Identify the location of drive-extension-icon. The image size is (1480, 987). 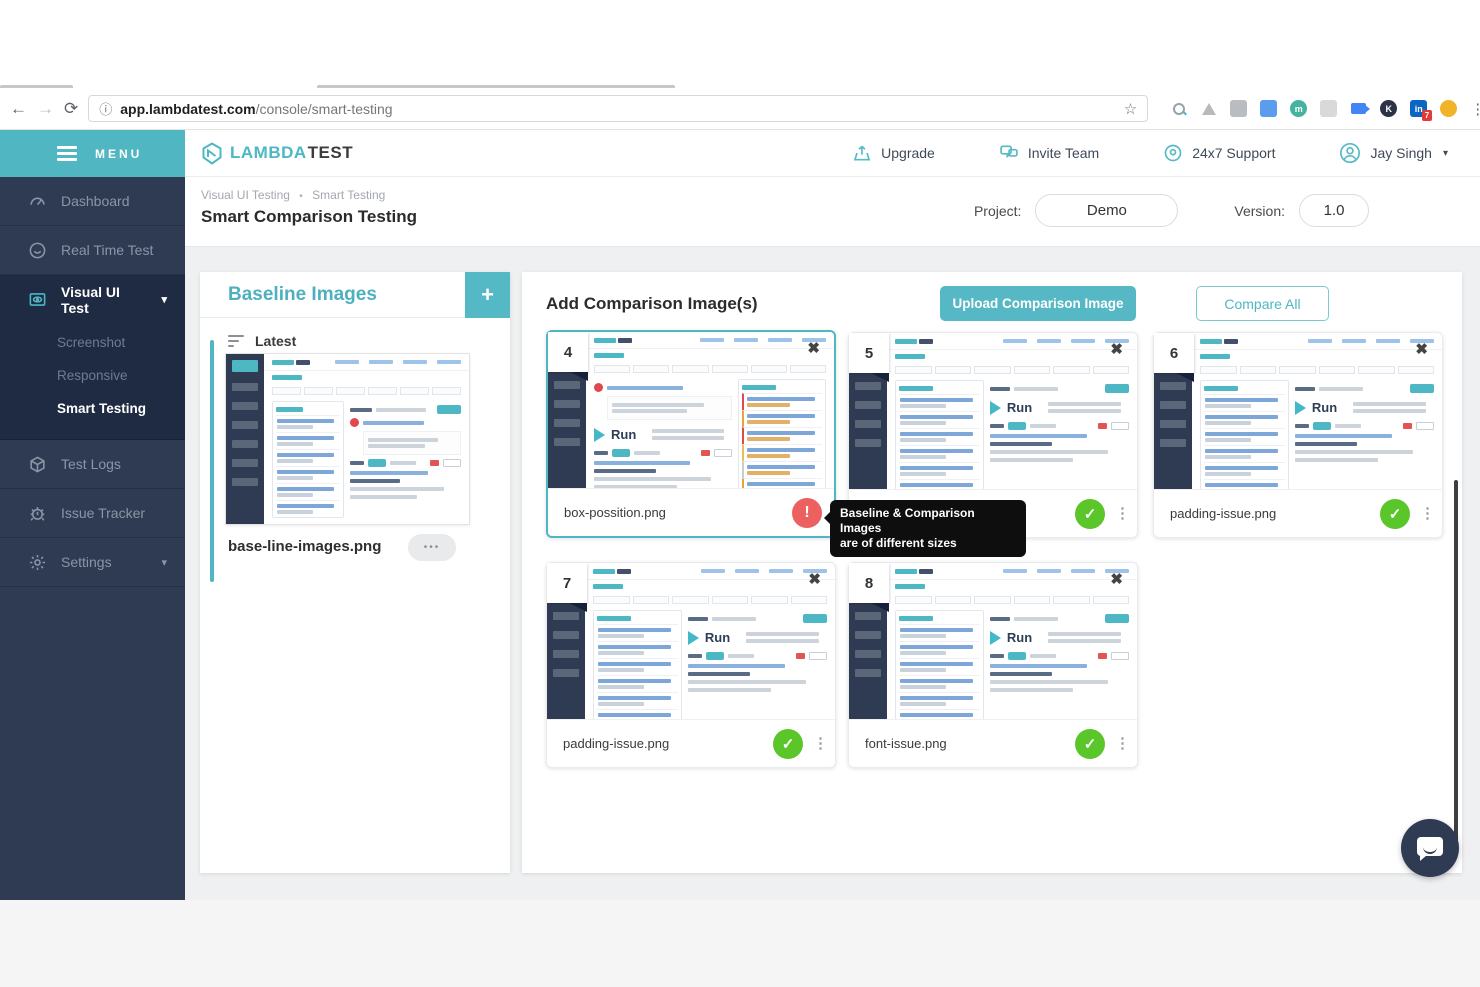
(1208, 108).